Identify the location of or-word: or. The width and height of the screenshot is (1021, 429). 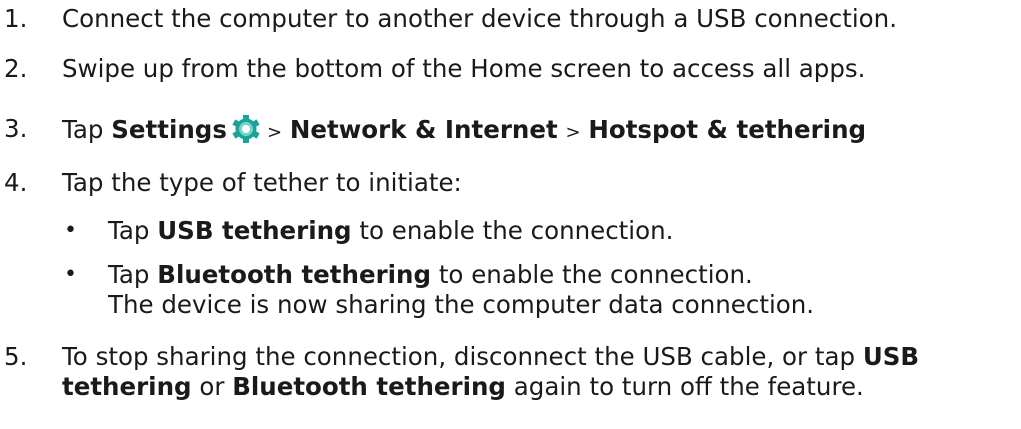
(212, 386).